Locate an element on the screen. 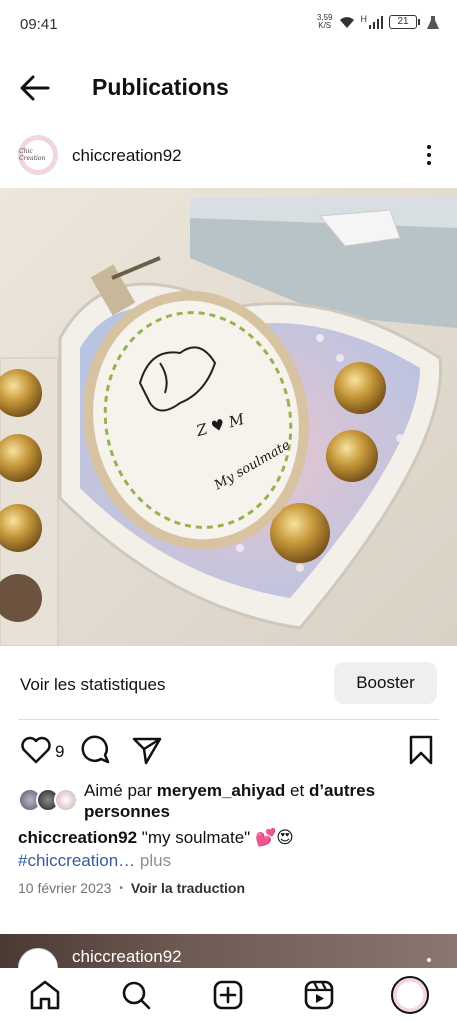  save-button is located at coordinates (421, 752).